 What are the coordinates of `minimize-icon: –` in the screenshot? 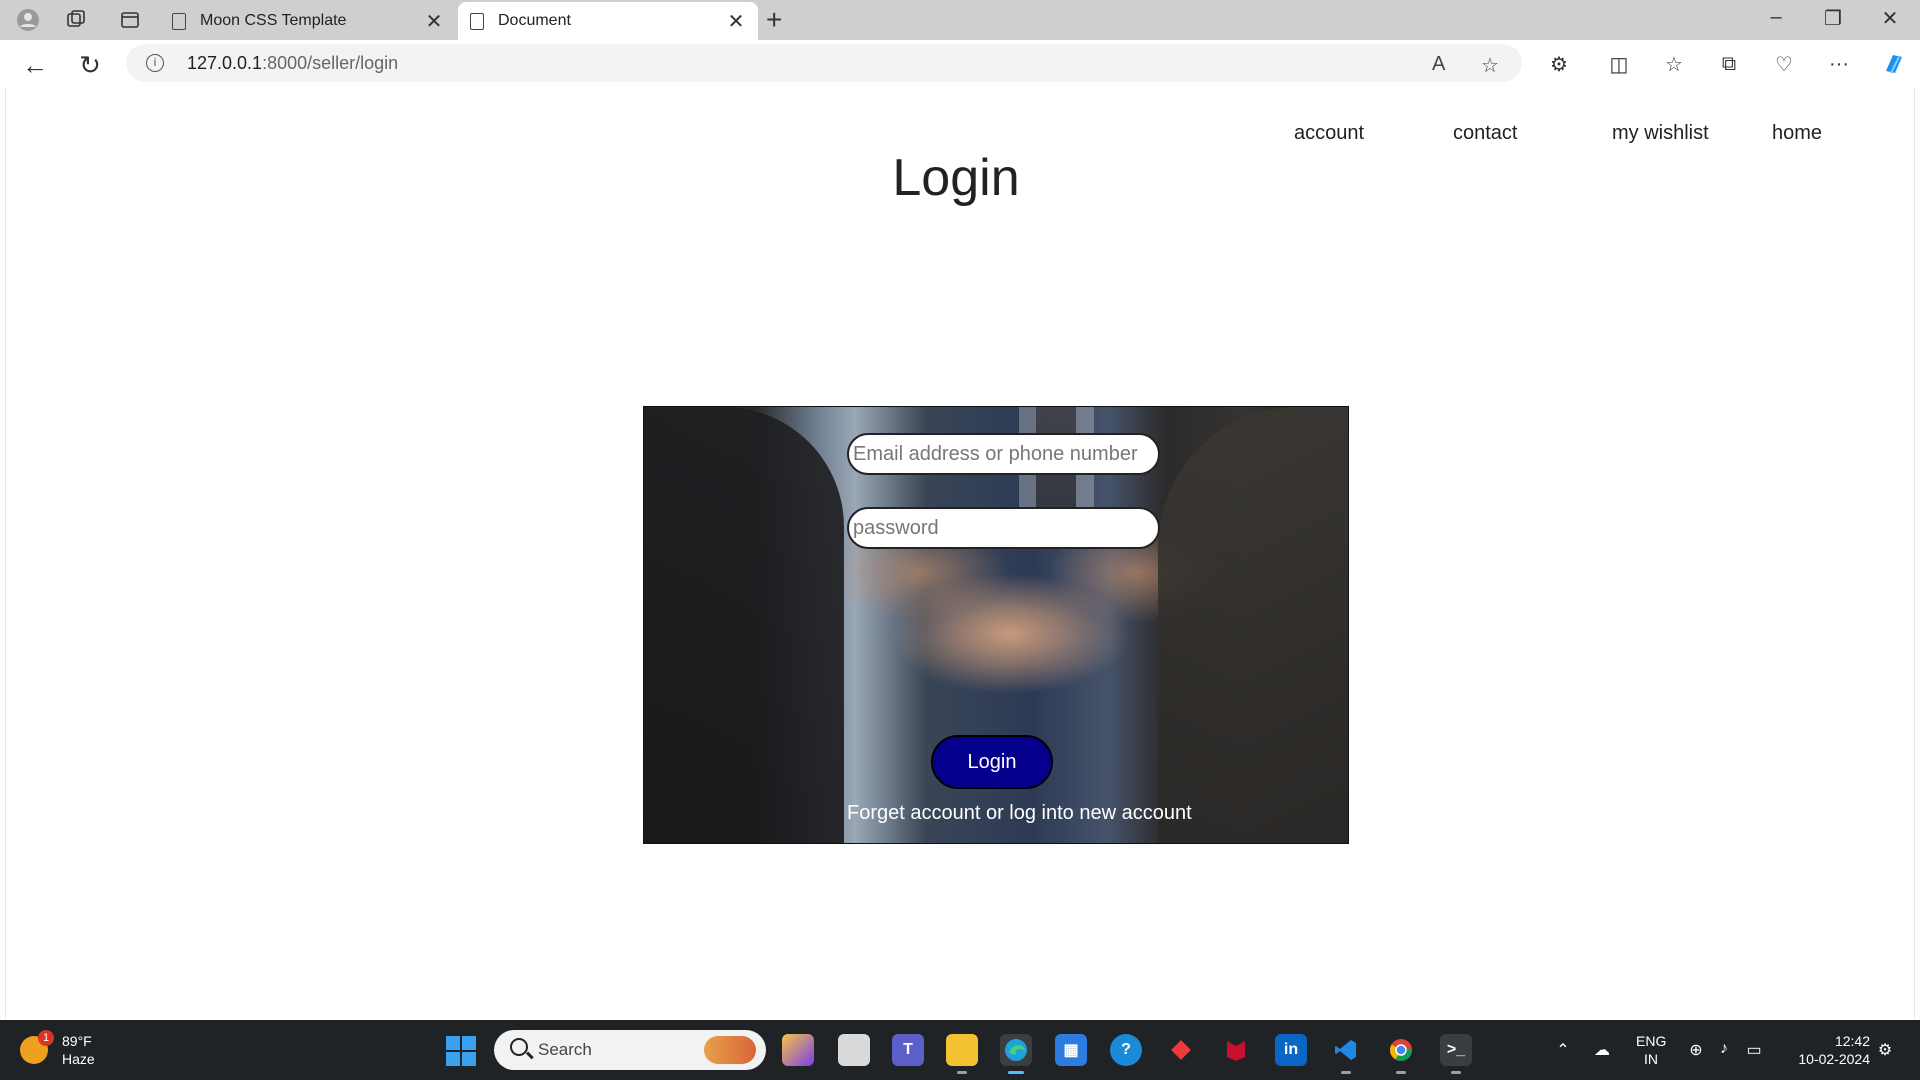 It's located at (1776, 17).